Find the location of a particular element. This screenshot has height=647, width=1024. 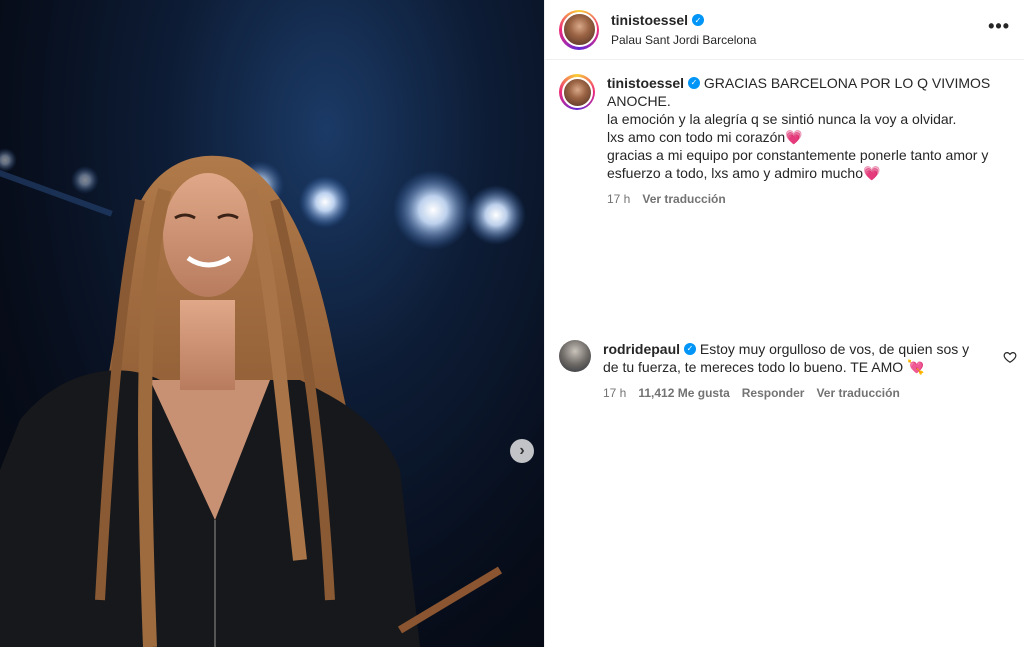

author-username: tinistoessel is located at coordinates (649, 20).